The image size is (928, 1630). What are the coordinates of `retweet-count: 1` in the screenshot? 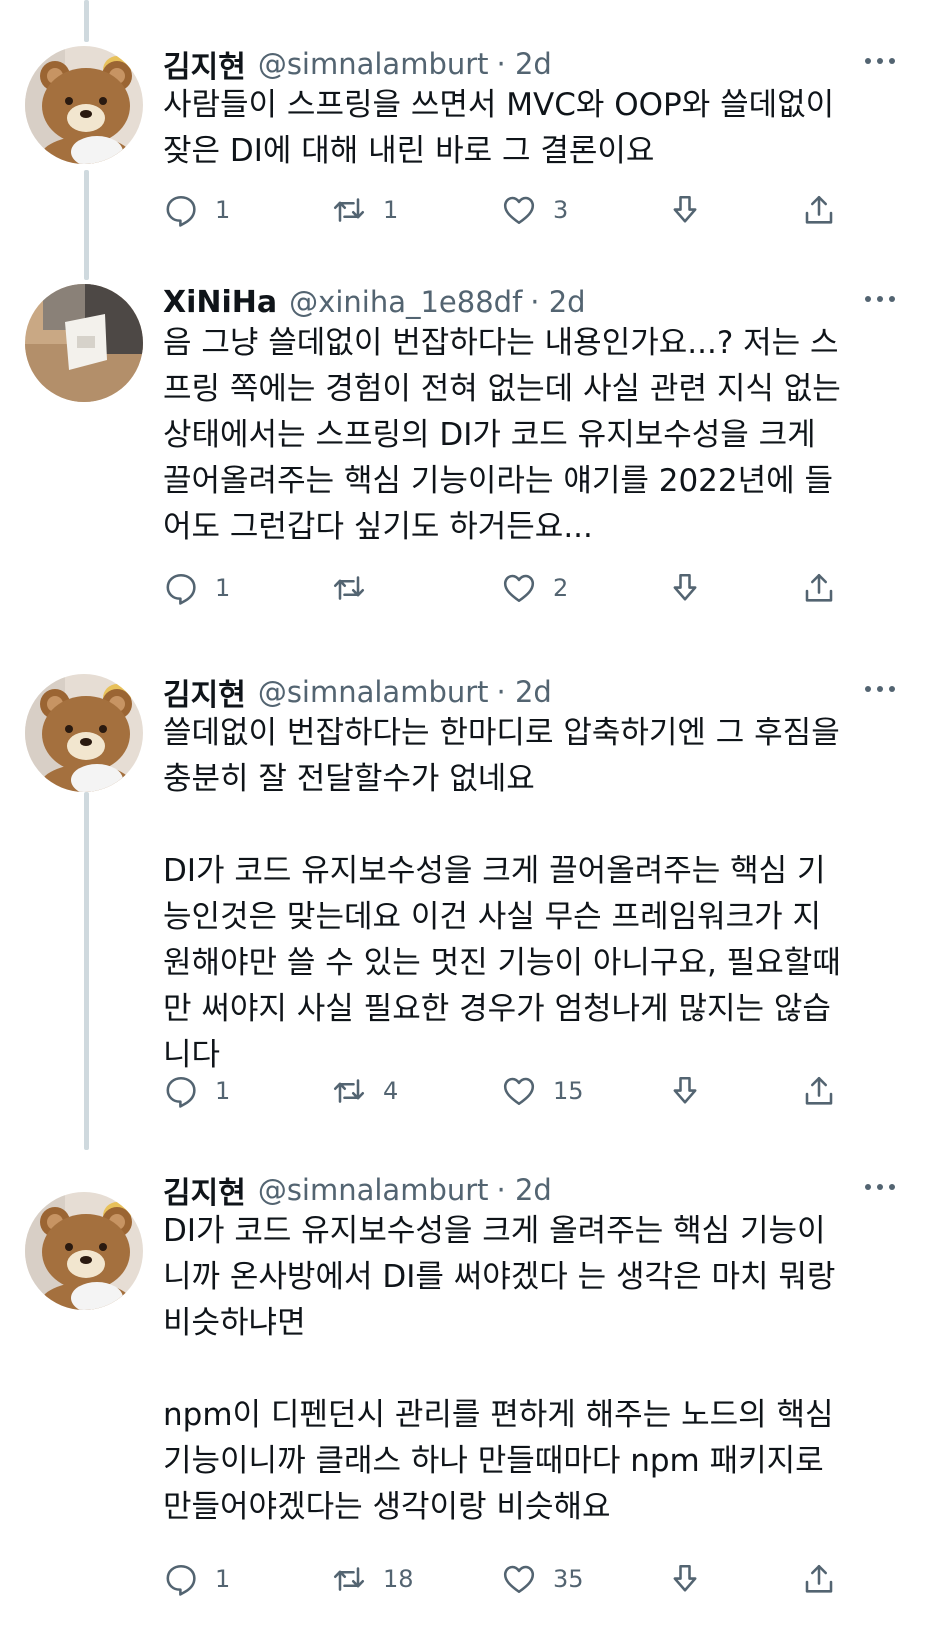 It's located at (391, 210).